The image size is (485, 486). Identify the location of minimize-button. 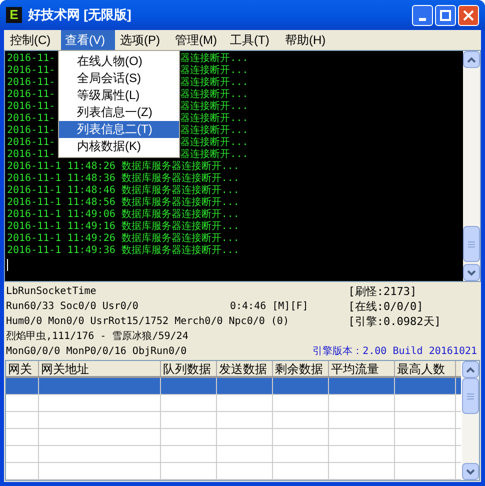
(422, 15).